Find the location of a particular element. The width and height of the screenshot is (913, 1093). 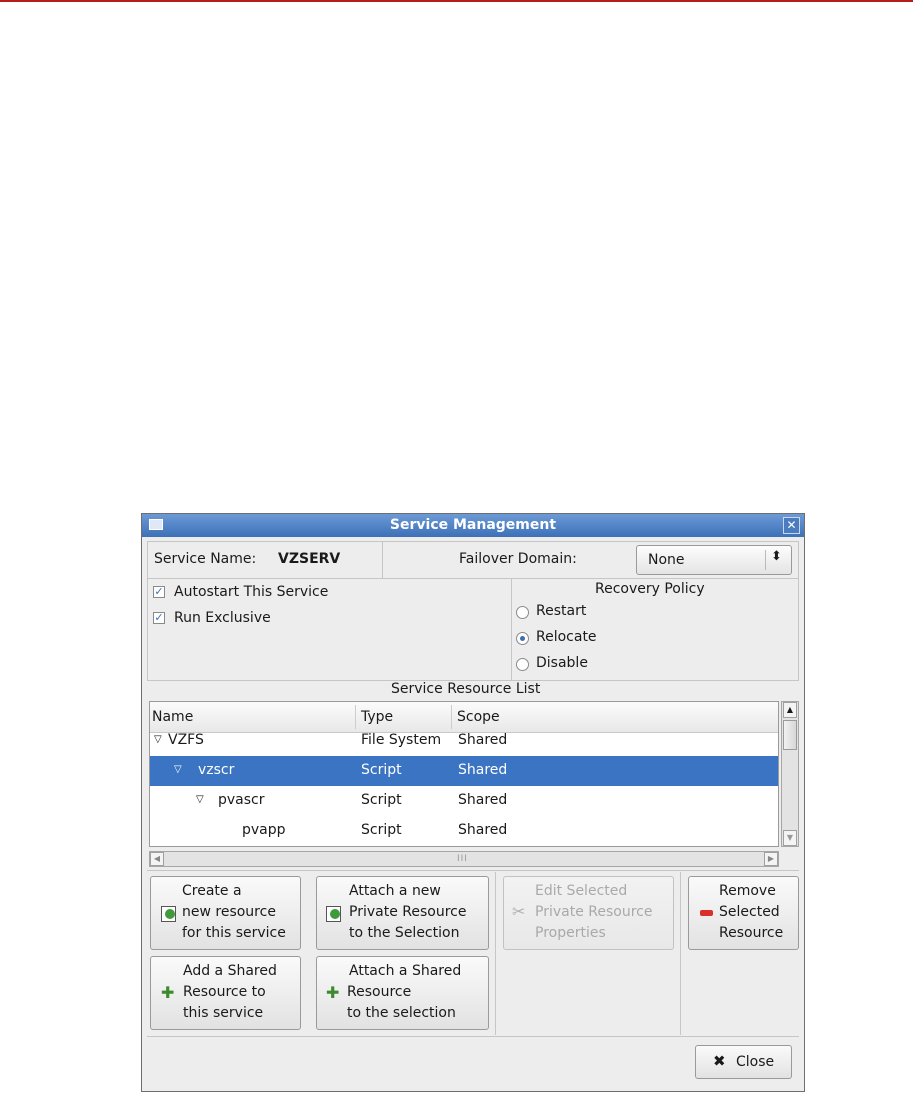

run-exclusive-checkbox: ✓ is located at coordinates (159, 618).